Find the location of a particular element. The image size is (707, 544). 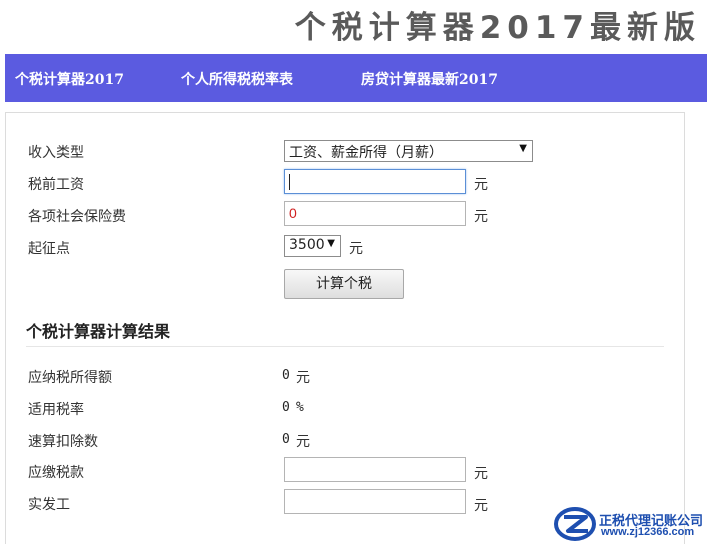

income-type-select: 工资、薪金所得（月薪） ▼ is located at coordinates (408, 151).